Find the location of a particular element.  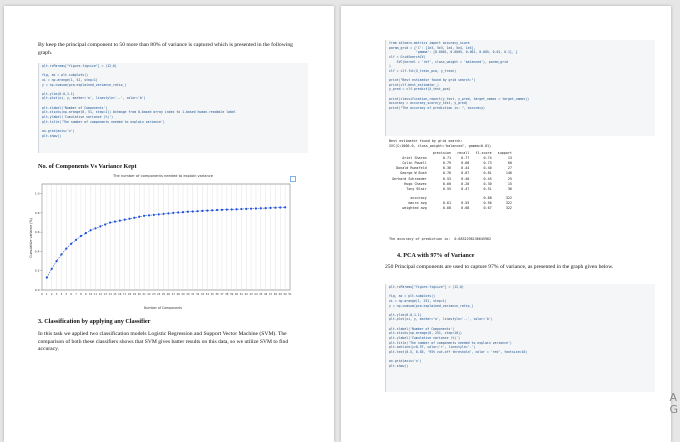

x-tick-label: 43 is located at coordinates (251, 294).